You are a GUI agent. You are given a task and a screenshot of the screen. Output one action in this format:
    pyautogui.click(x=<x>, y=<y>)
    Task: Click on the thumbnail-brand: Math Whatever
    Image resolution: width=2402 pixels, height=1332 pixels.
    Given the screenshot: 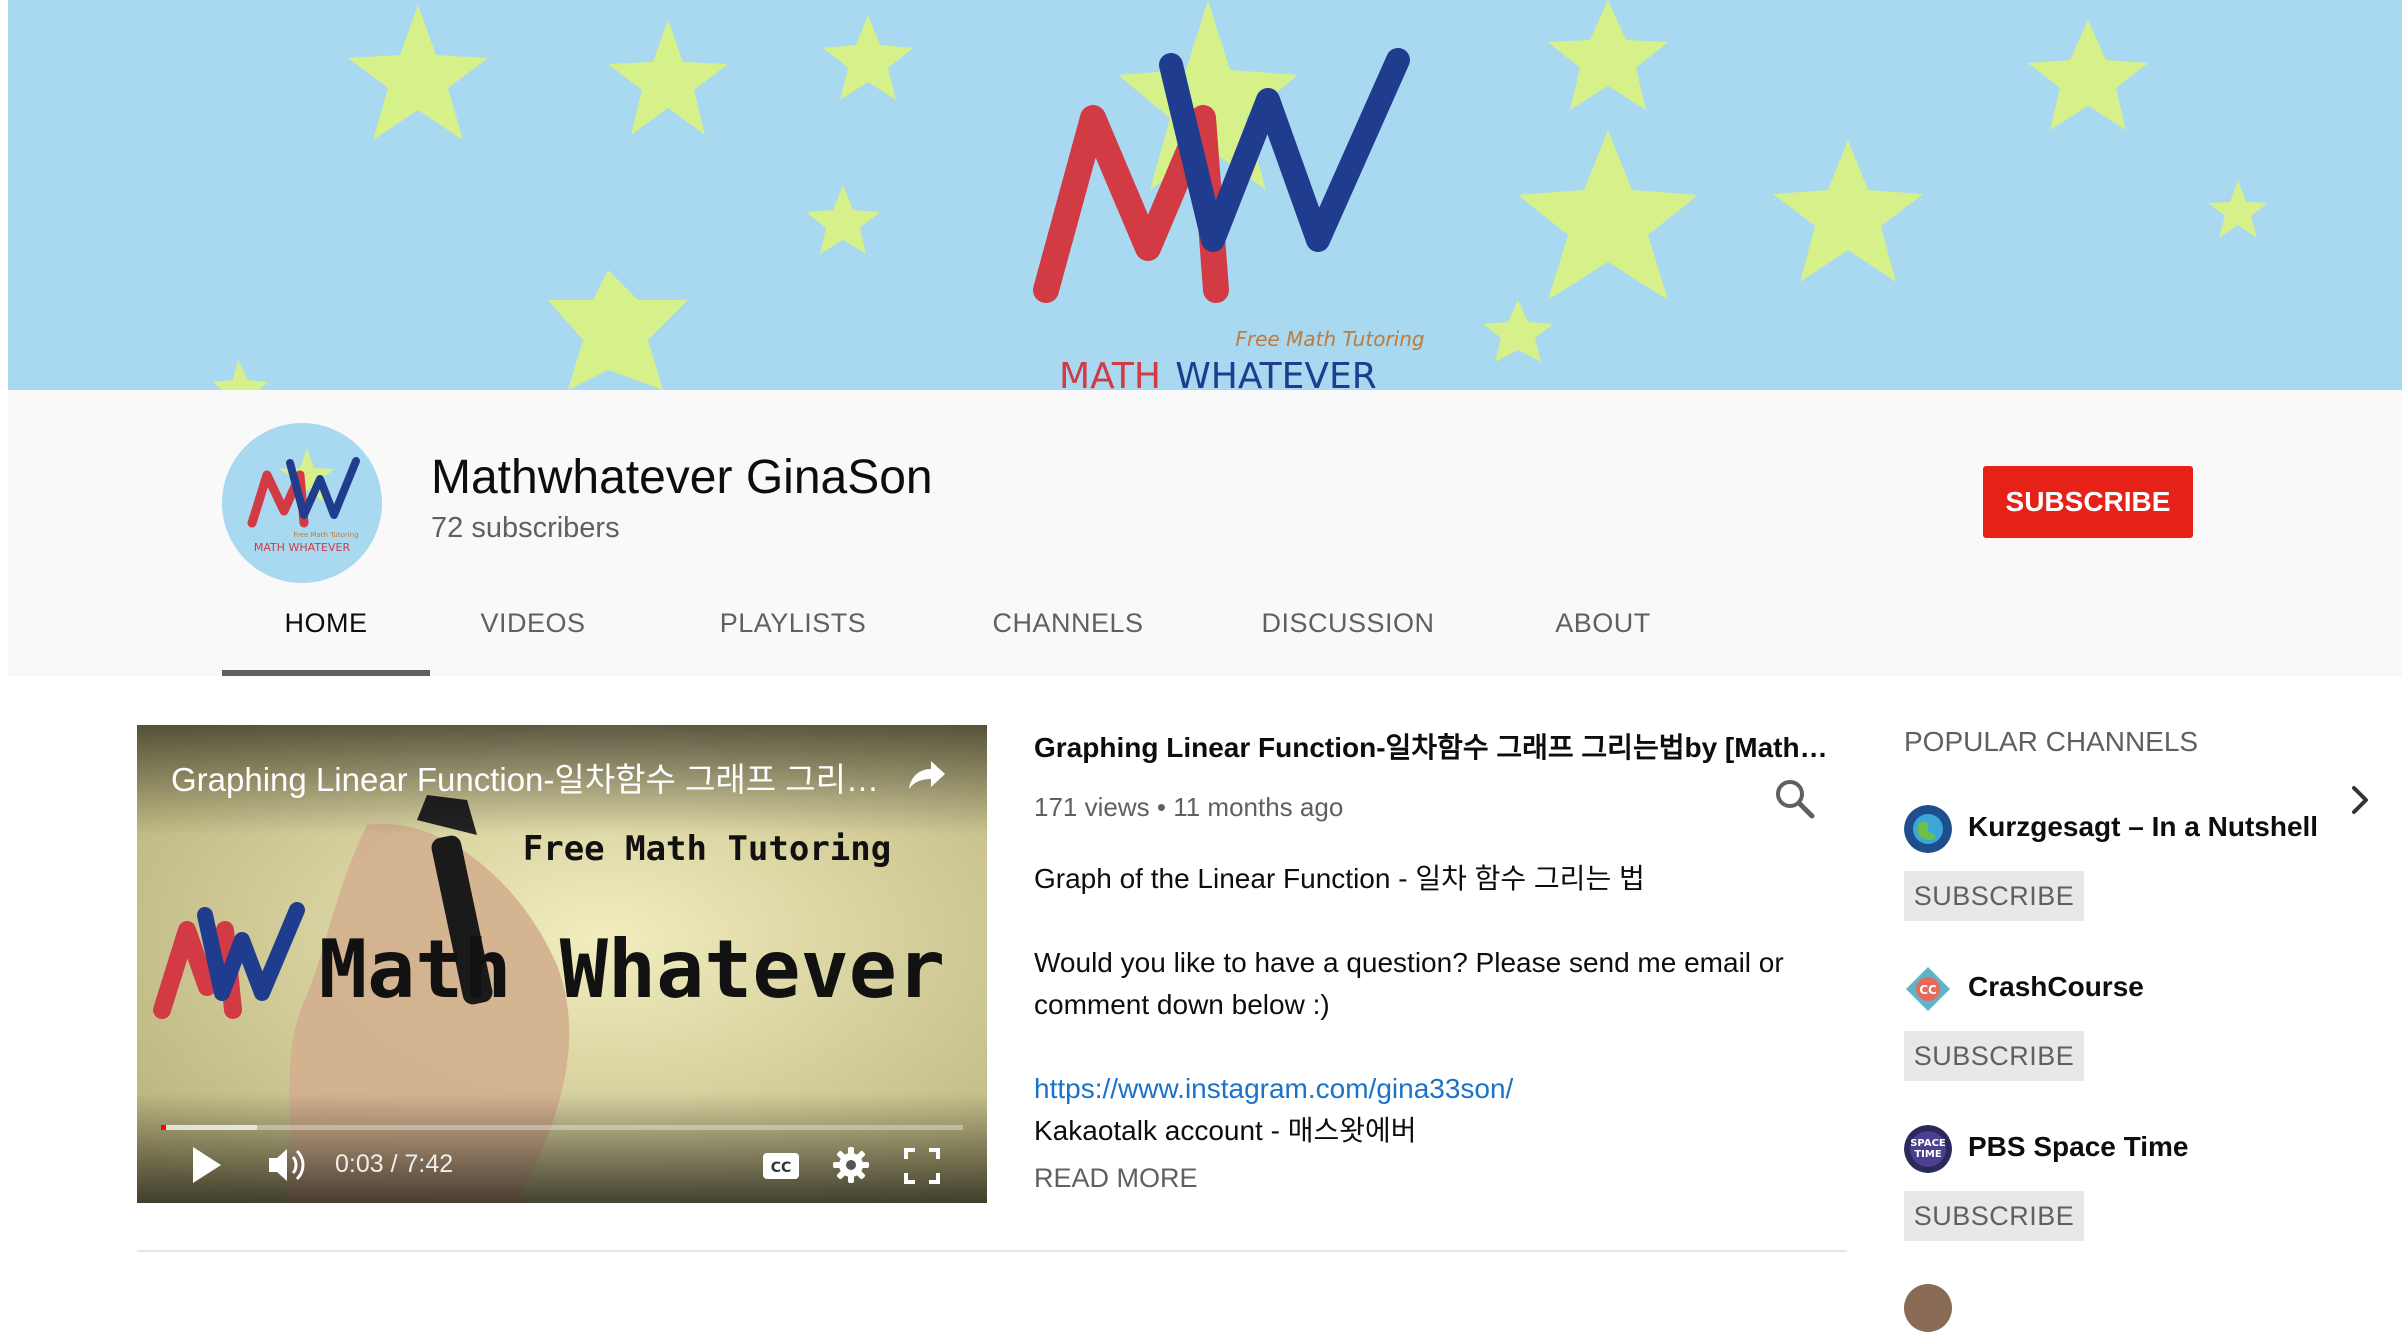 What is the action you would take?
    pyautogui.click(x=632, y=969)
    